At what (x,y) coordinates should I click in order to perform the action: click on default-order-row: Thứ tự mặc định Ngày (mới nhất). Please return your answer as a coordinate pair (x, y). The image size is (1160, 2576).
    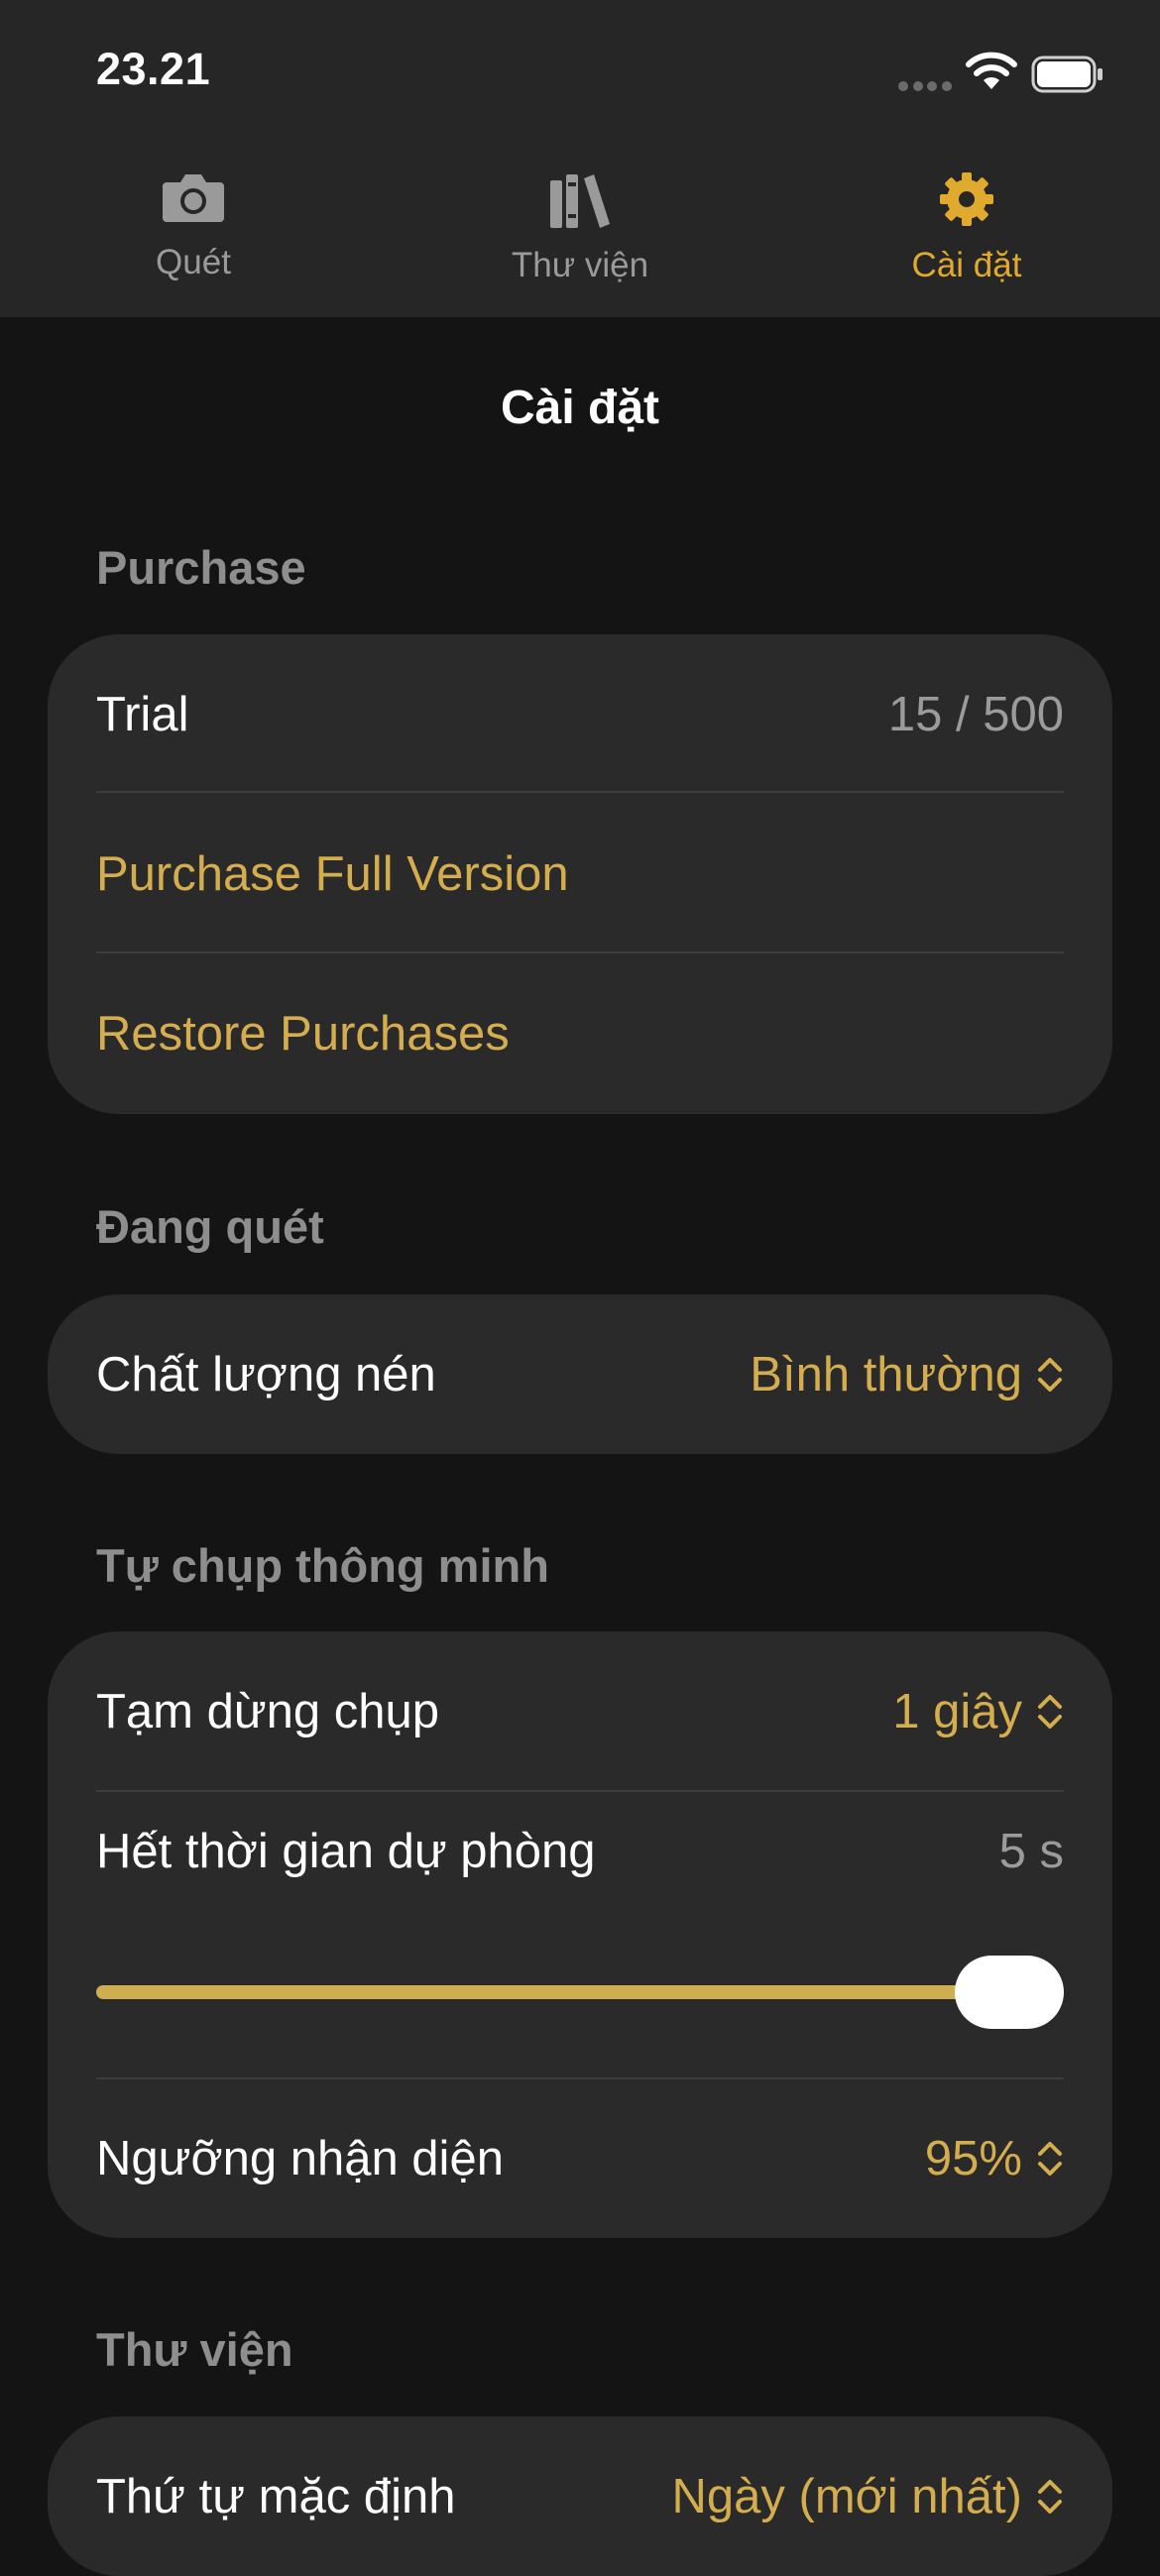
    Looking at the image, I should click on (580, 2496).